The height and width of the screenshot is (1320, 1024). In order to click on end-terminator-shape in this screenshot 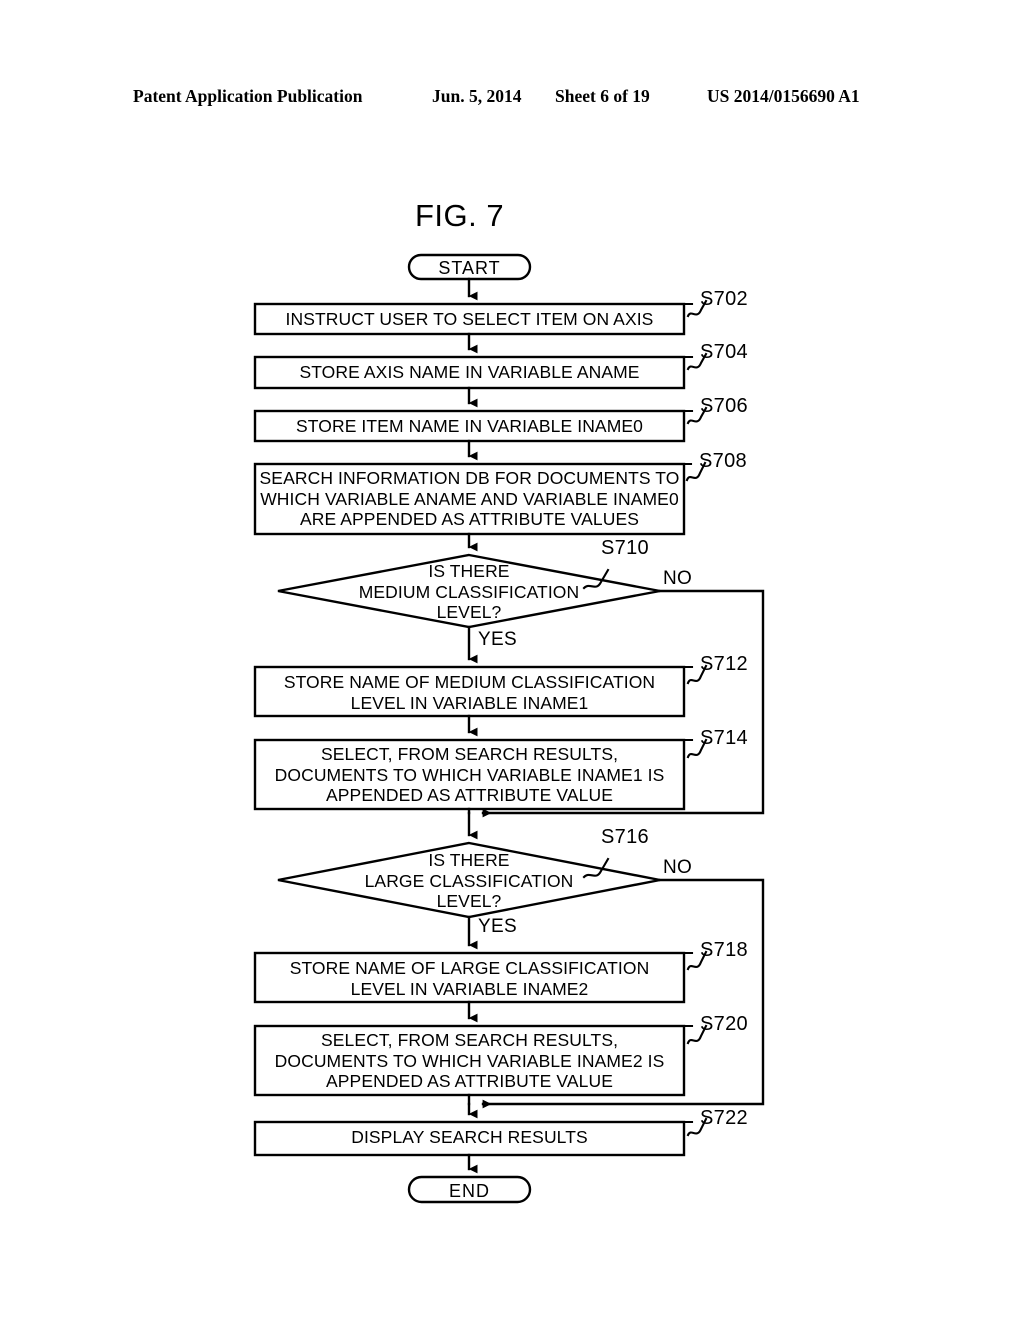, I will do `click(469, 1189)`.